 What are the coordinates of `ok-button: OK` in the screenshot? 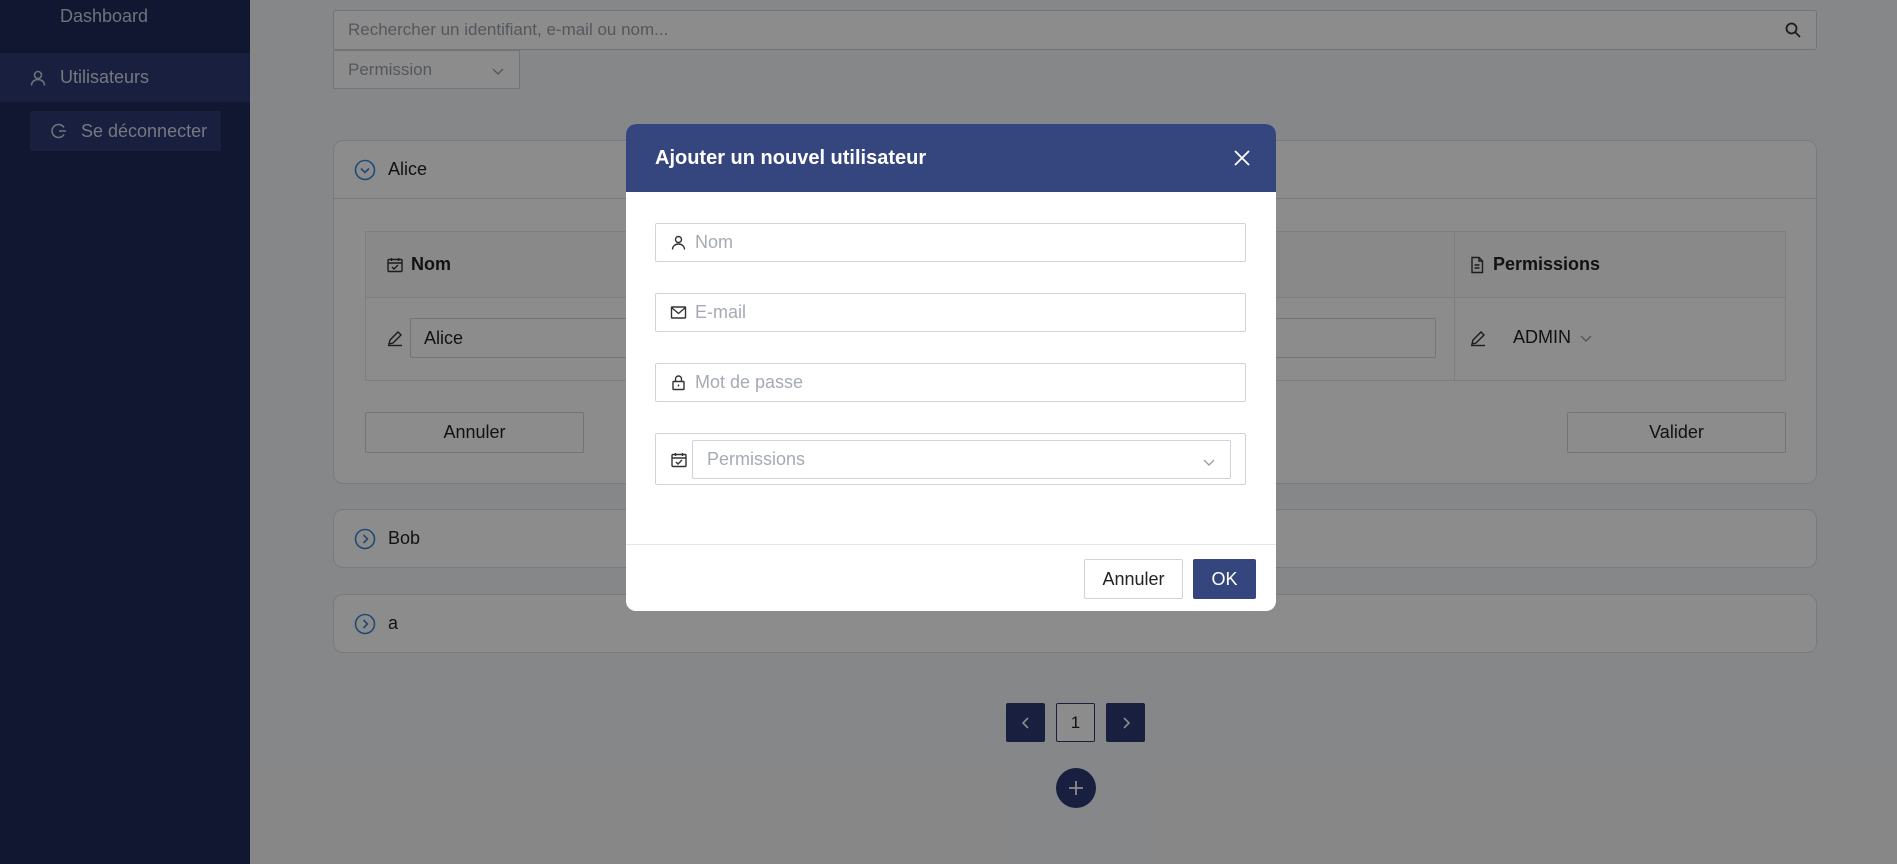 It's located at (1224, 579).